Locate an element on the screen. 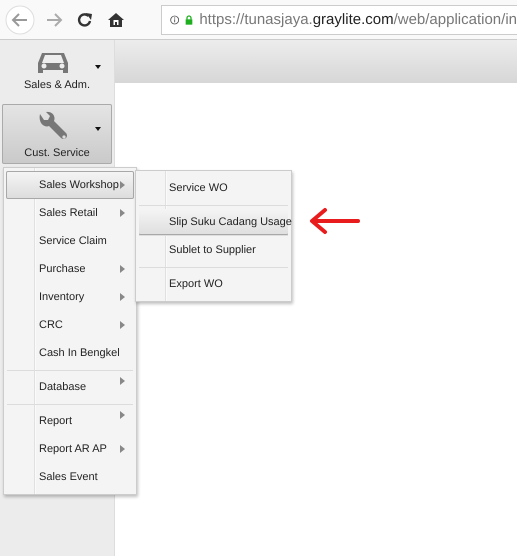  arrow-annotation-icon is located at coordinates (334, 221).